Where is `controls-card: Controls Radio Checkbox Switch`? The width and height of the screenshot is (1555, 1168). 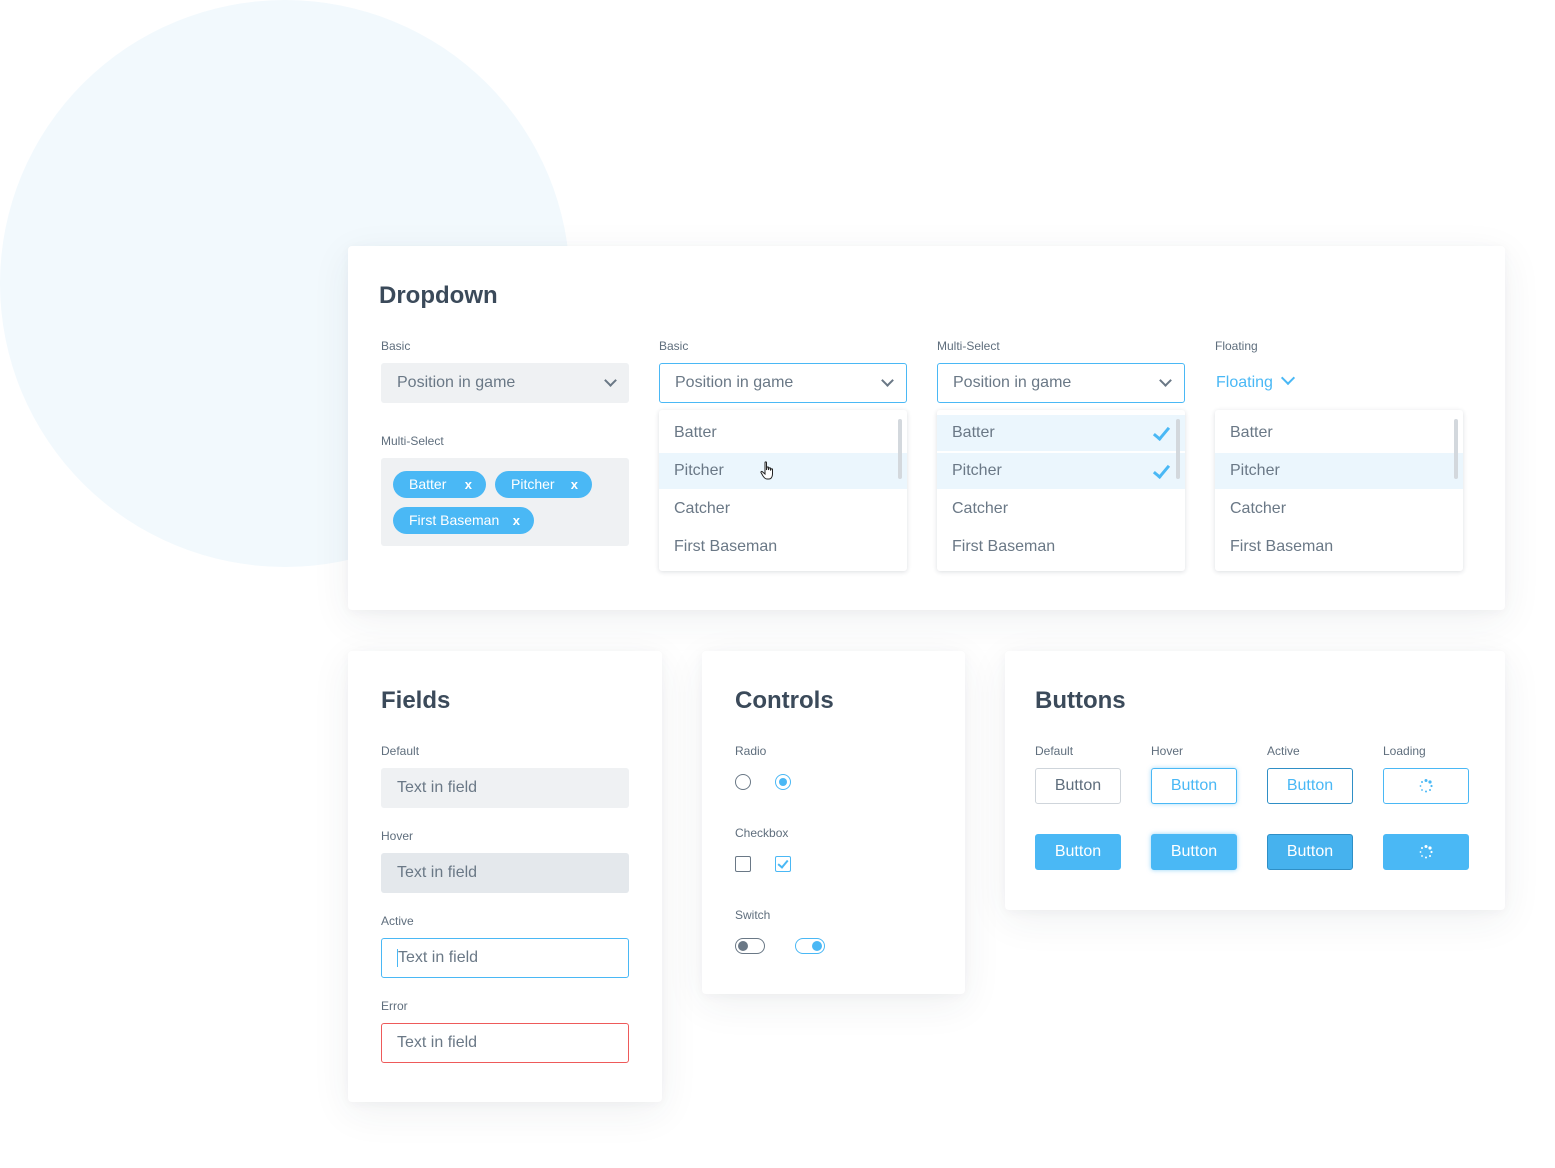 controls-card: Controls Radio Checkbox Switch is located at coordinates (833, 822).